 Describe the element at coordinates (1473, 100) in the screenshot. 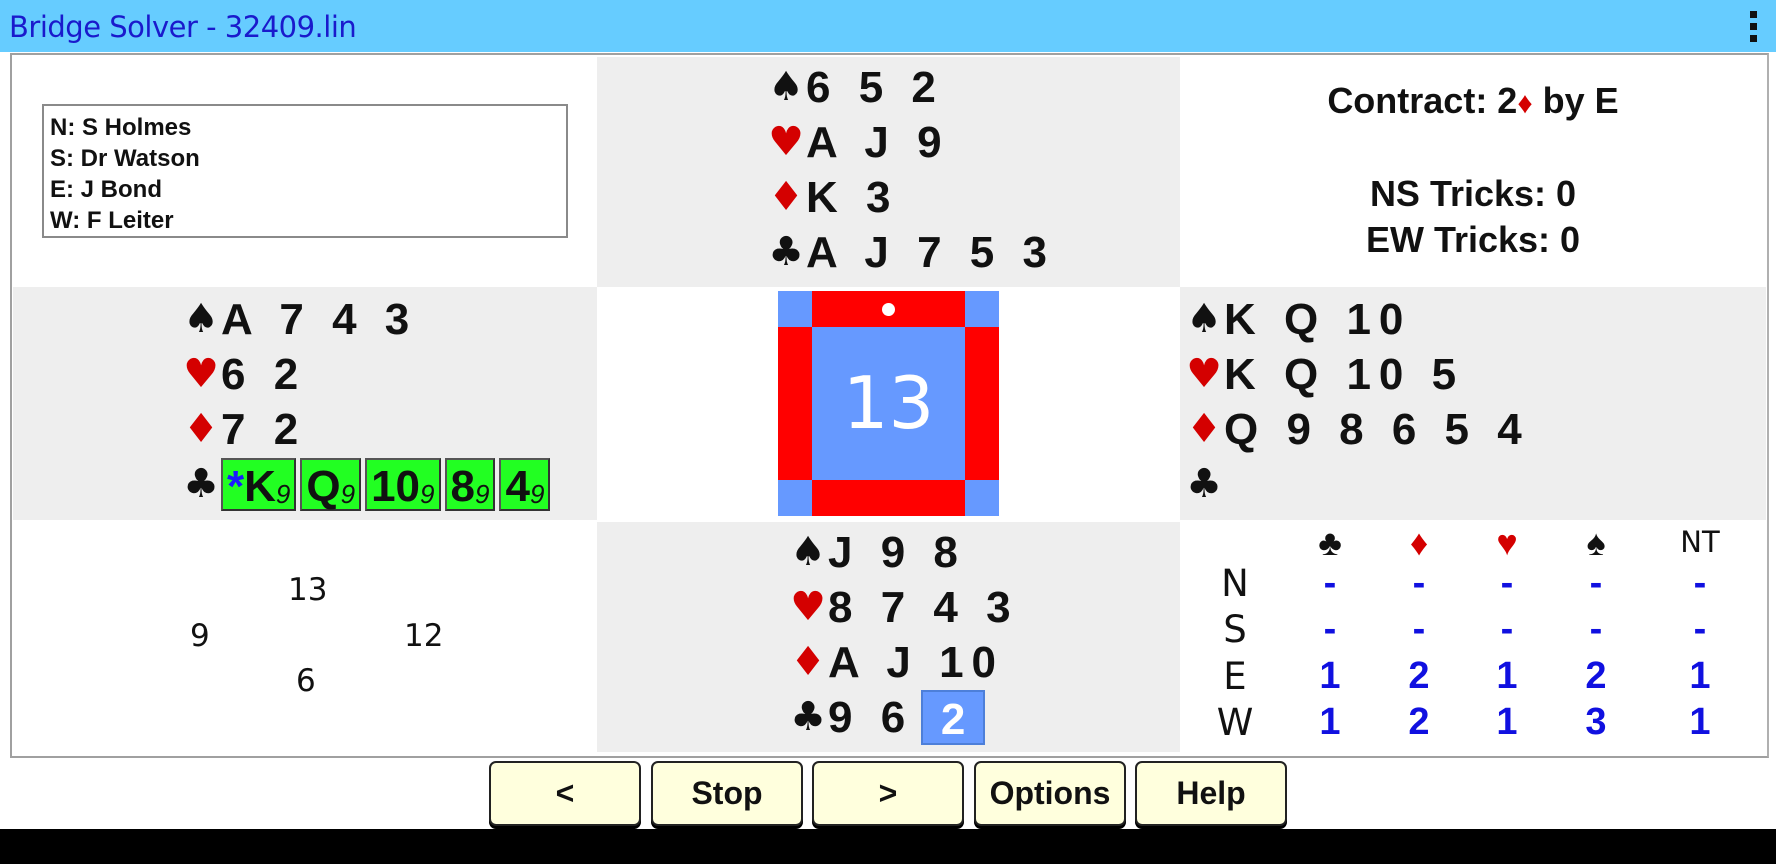

I see `contract-label: Contract: 2♦ by E` at that location.